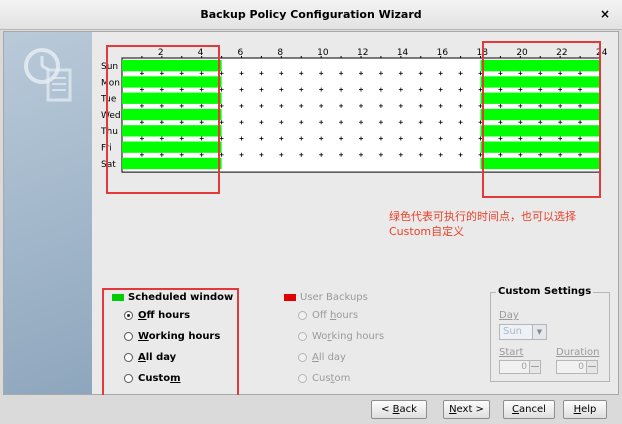  Describe the element at coordinates (108, 100) in the screenshot. I see `day-label: Tue` at that location.